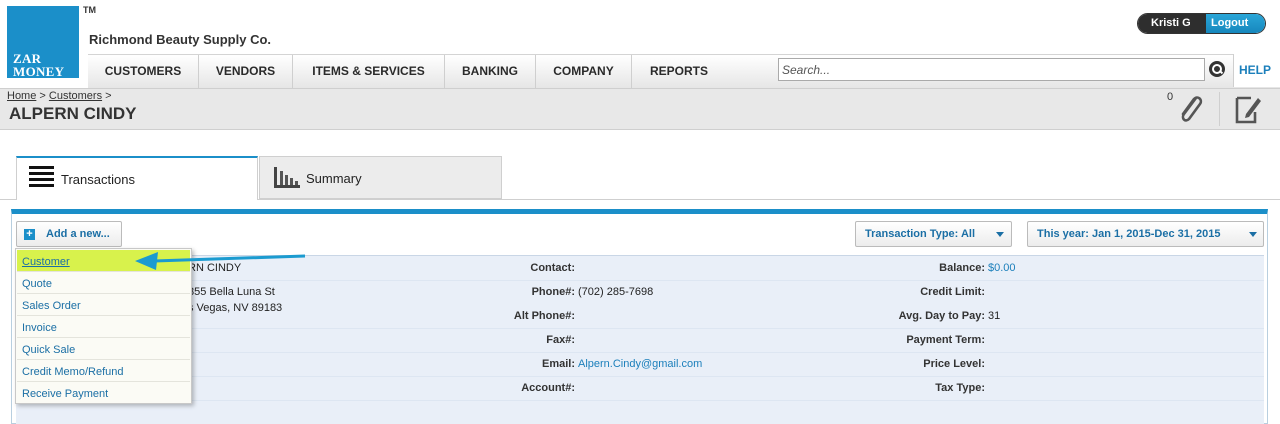 The width and height of the screenshot is (1280, 424). What do you see at coordinates (107, 96) in the screenshot?
I see `breadcrumb-trail: >` at bounding box center [107, 96].